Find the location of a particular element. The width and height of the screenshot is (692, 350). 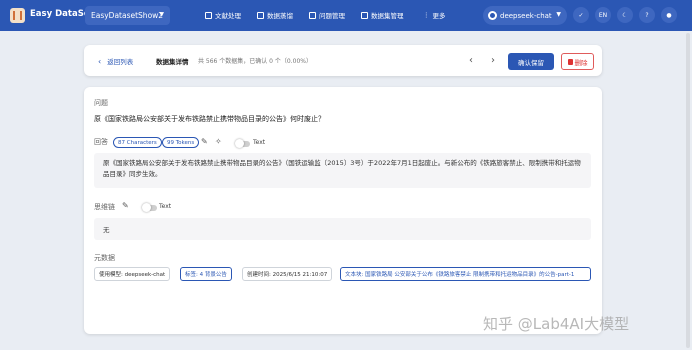

model-used-chip: 使用模型: deepseek-chat is located at coordinates (132, 274).